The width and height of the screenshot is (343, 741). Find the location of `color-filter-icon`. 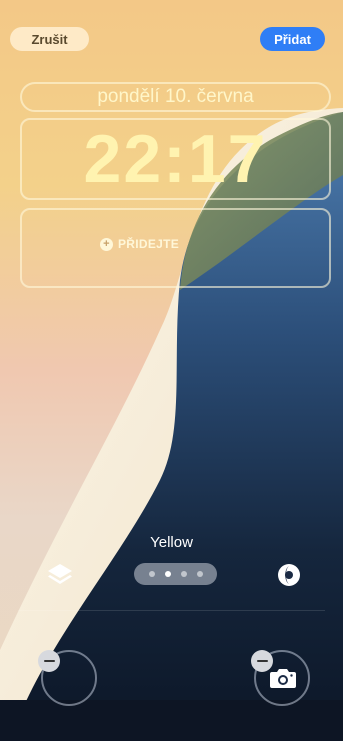

color-filter-icon is located at coordinates (289, 575).